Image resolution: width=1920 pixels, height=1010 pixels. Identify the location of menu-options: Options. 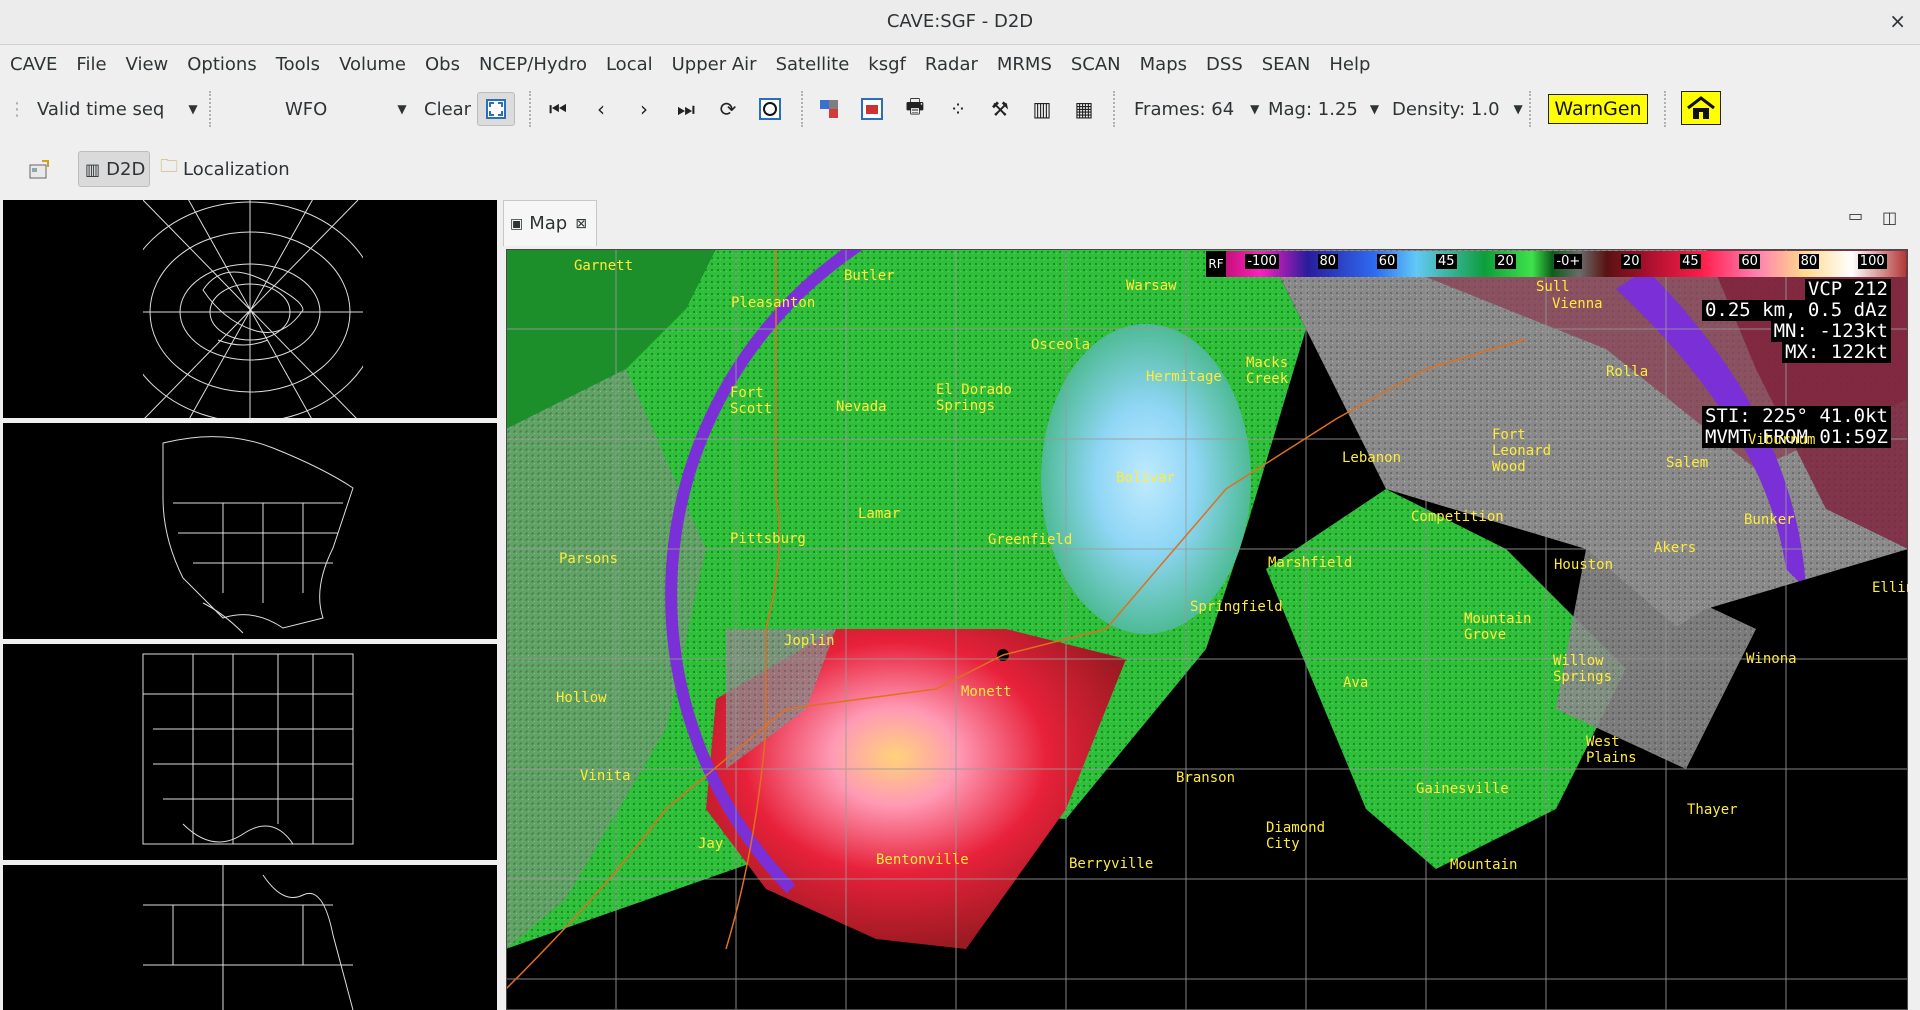
(221, 64).